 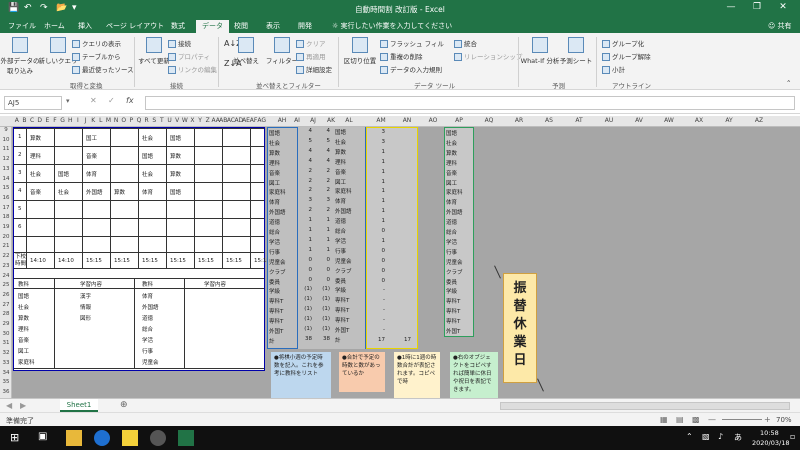 I want to click on notification-icon: ▫, so click(x=792, y=436).